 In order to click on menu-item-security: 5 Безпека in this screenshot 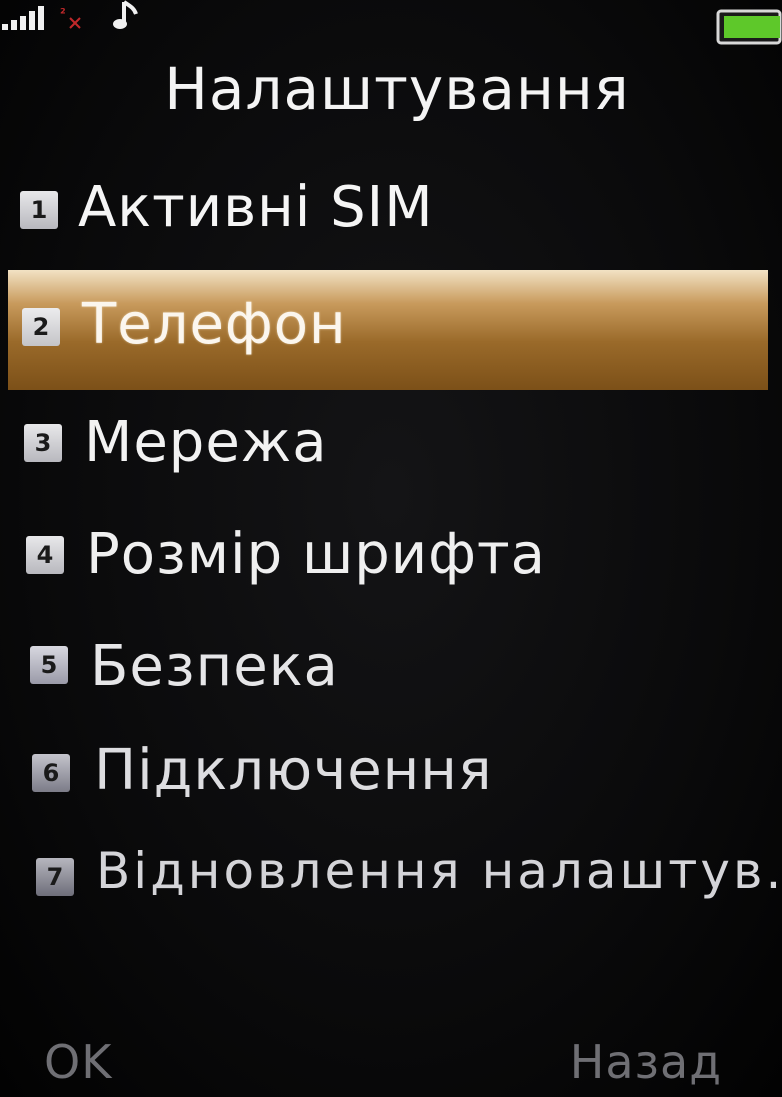, I will do `click(391, 659)`.